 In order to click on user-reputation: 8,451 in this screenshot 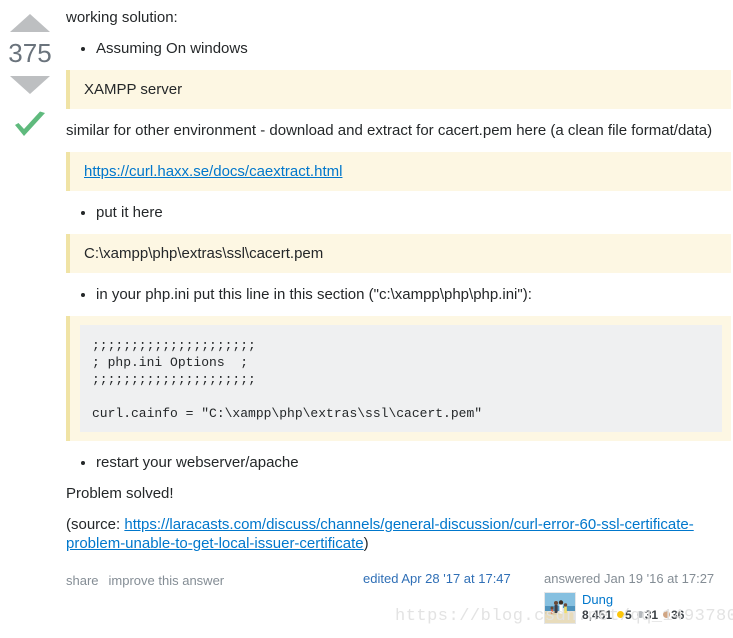, I will do `click(597, 615)`.